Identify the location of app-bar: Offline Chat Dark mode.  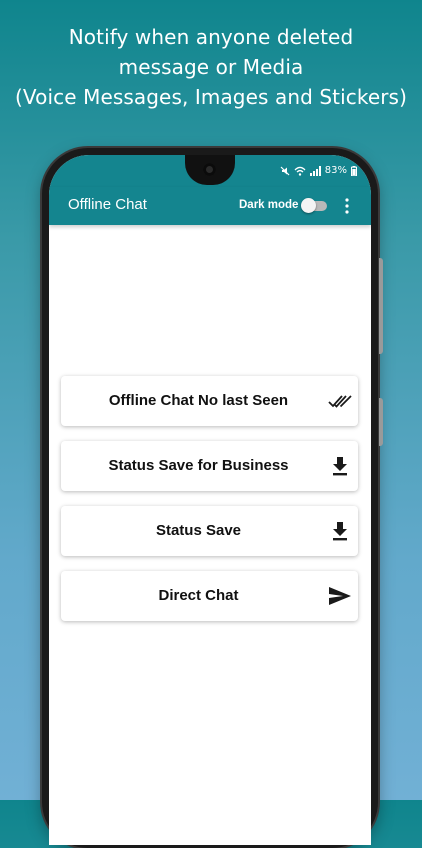
(210, 206).